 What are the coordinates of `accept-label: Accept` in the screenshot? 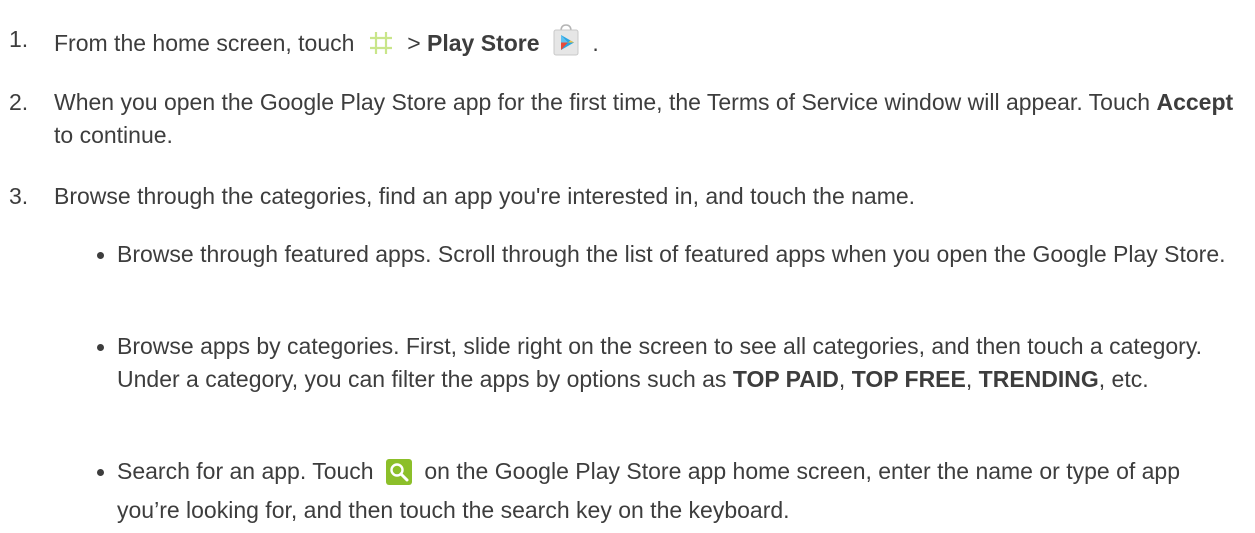 It's located at (1195, 102).